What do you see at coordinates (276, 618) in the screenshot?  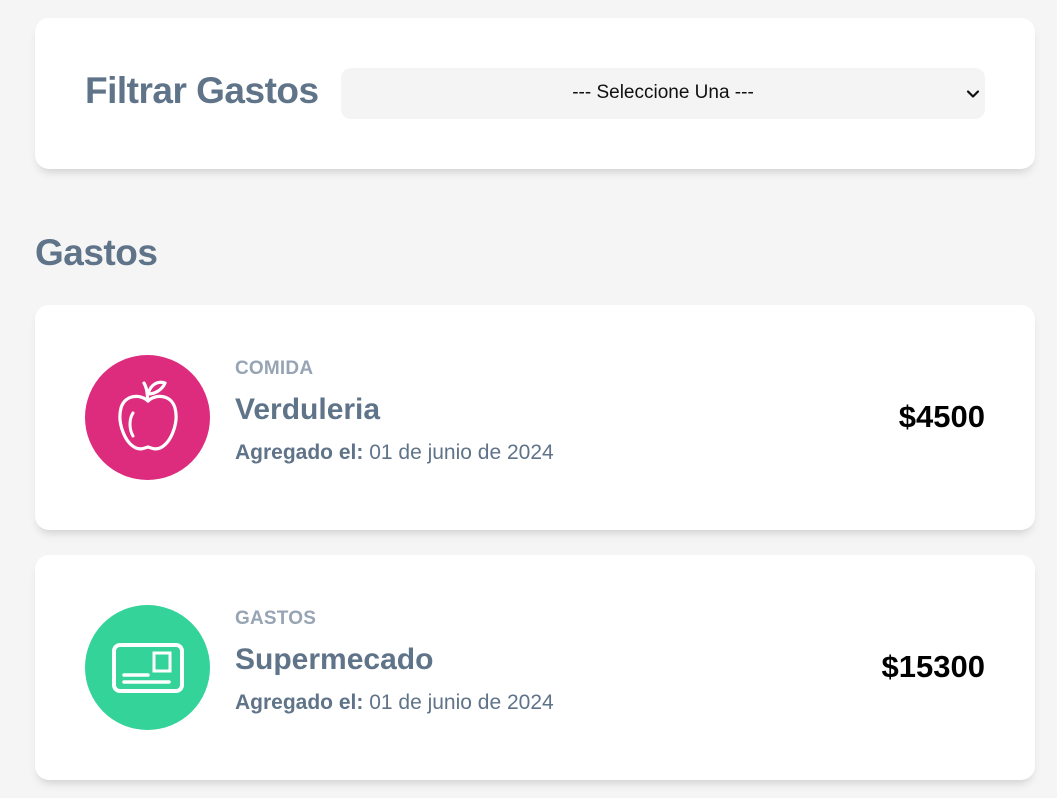 I see `expense-category: GASTOS` at bounding box center [276, 618].